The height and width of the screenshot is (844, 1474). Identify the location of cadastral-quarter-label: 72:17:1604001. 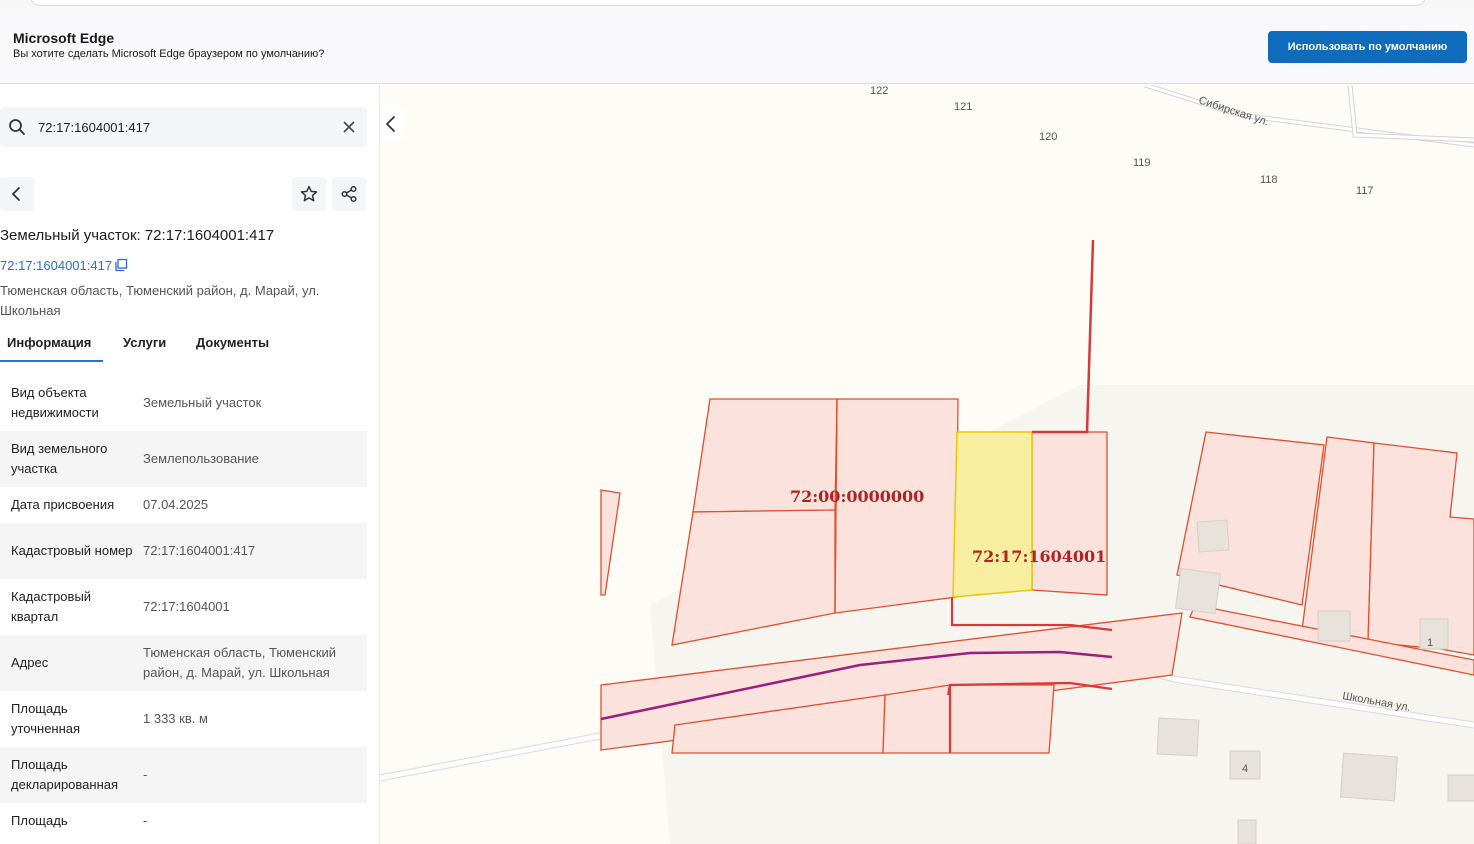
(1039, 556).